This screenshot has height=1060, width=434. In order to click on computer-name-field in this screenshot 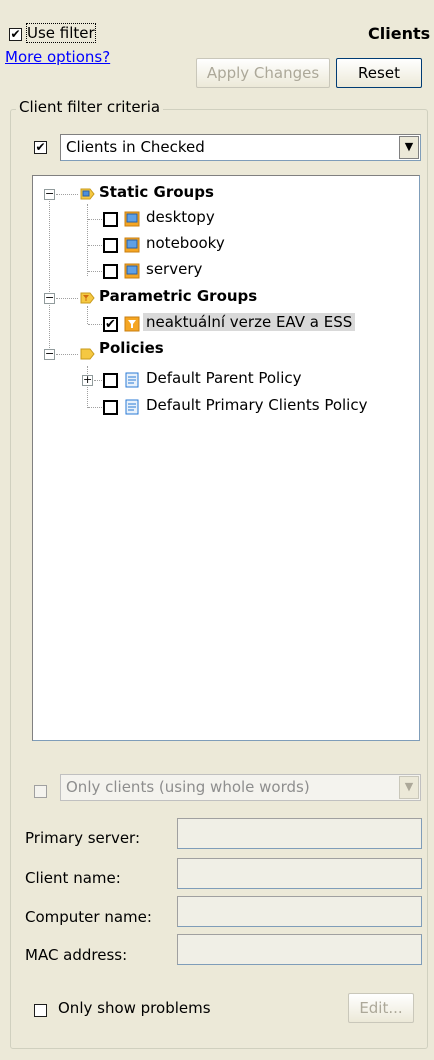, I will do `click(299, 911)`.